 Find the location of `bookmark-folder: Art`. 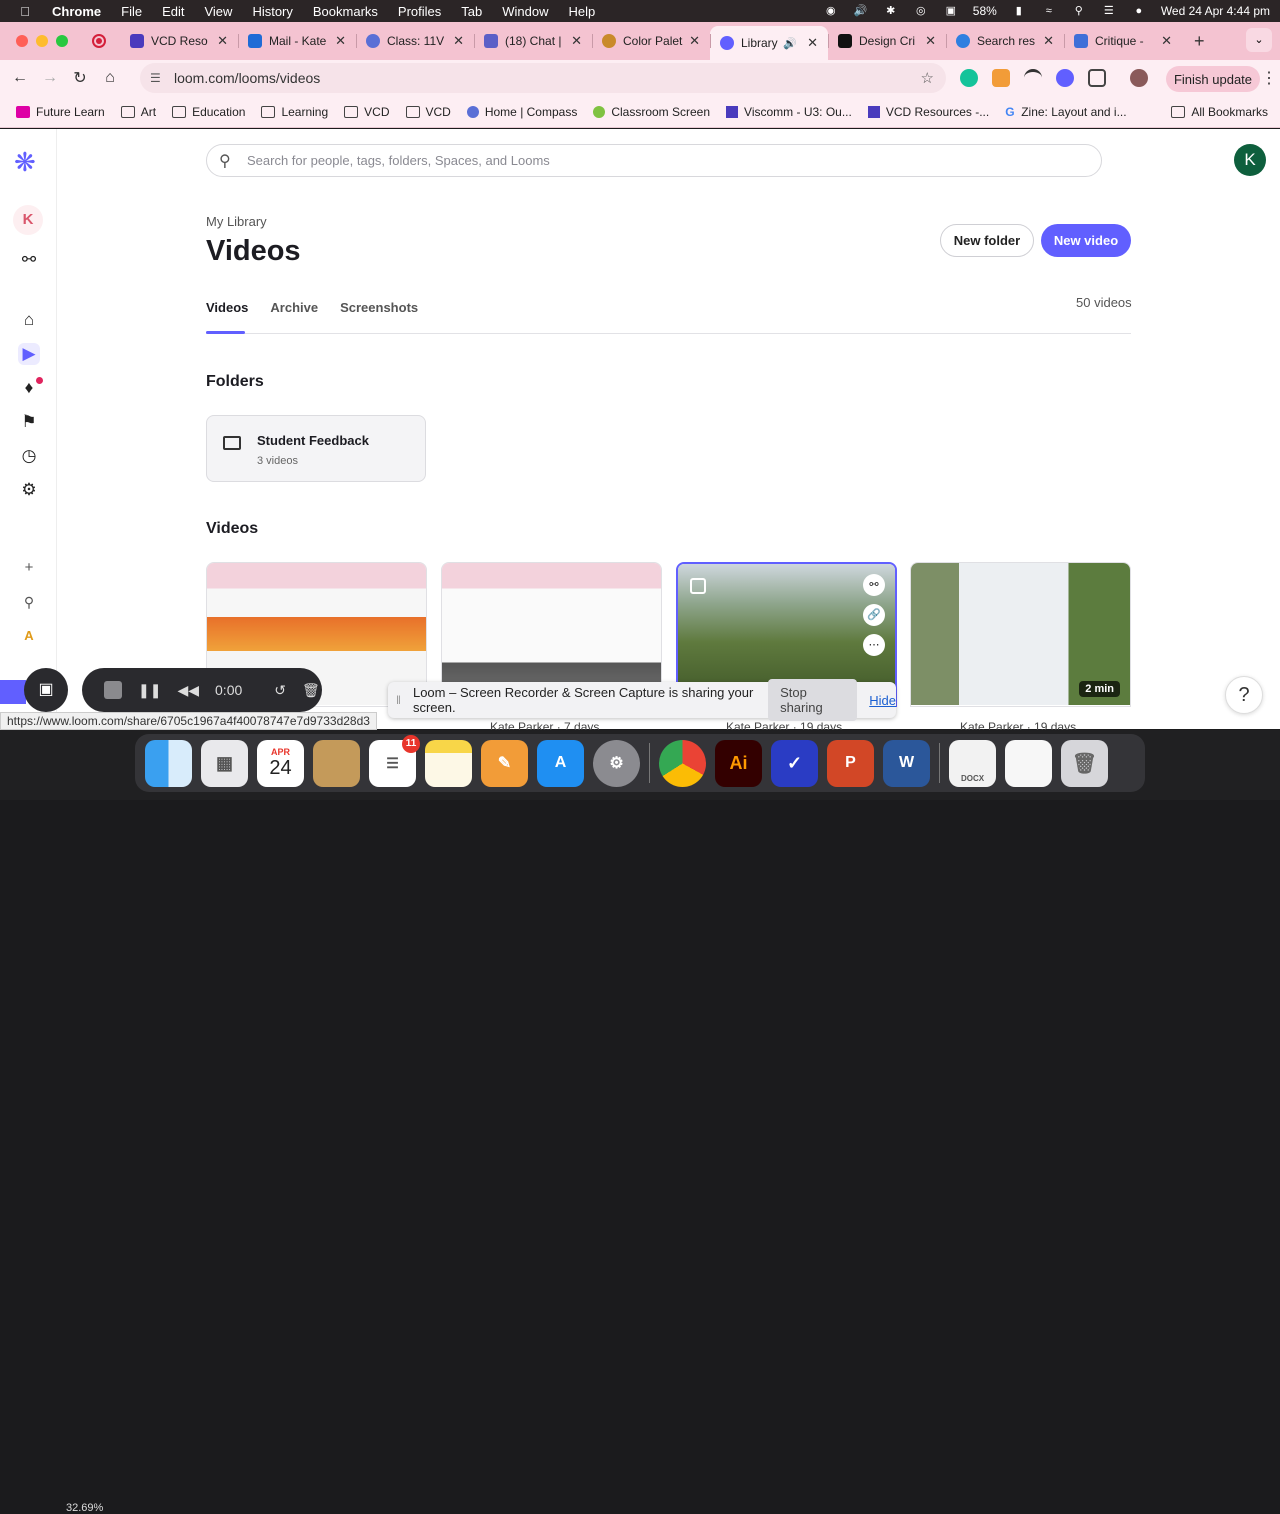

bookmark-folder: Art is located at coordinates (138, 112).